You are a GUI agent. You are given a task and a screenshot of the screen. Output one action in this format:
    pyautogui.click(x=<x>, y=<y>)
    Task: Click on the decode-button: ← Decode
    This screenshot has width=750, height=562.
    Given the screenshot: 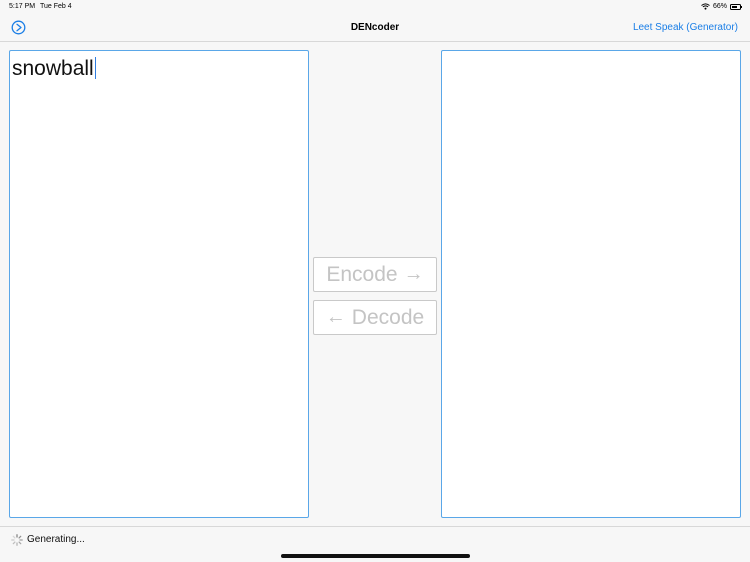 What is the action you would take?
    pyautogui.click(x=375, y=317)
    